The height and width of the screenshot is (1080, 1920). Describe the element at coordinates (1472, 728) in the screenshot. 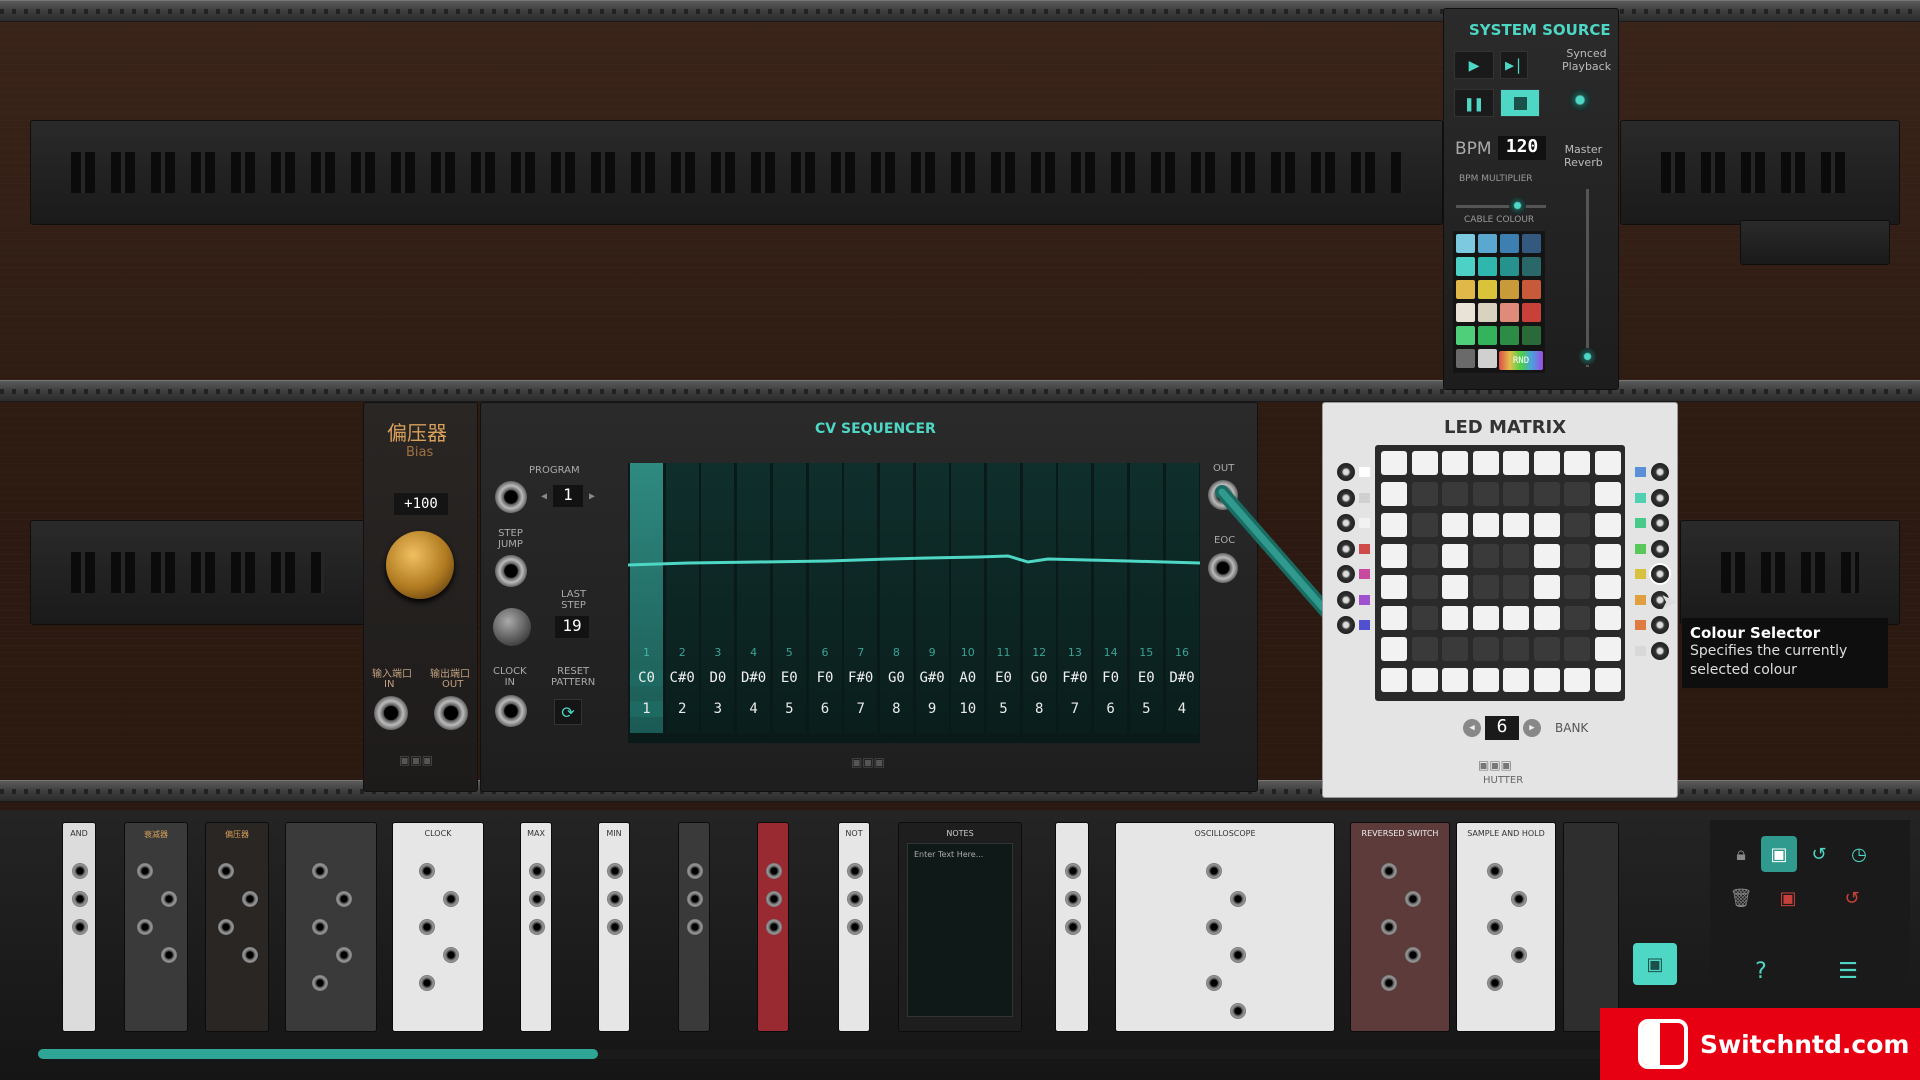

I see `bank-prev-button: ◀` at that location.